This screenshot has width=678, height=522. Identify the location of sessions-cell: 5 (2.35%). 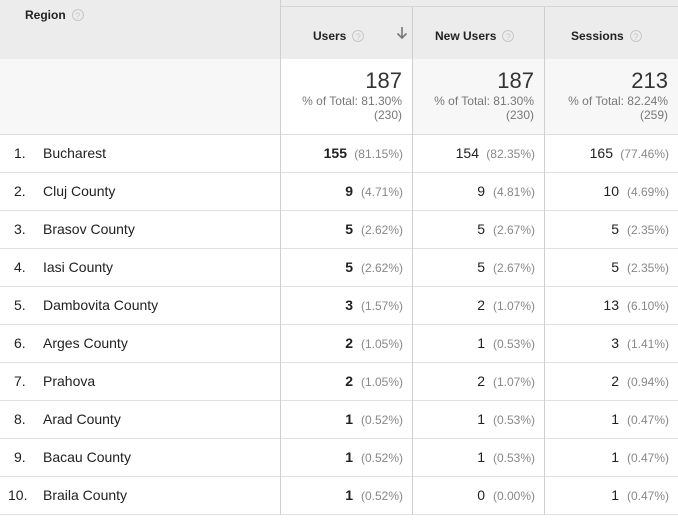
(611, 229).